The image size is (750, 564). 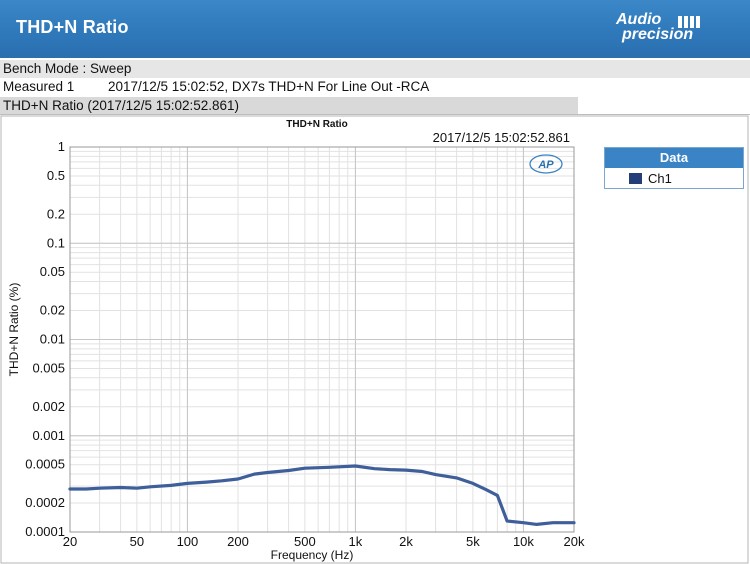 I want to click on legend-header: Data, so click(x=674, y=158).